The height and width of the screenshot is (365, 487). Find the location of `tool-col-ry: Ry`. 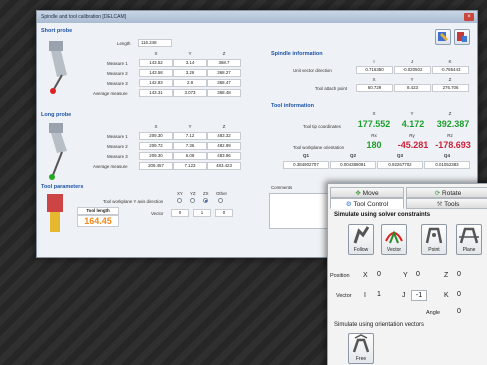

tool-col-ry: Ry is located at coordinates (412, 135).